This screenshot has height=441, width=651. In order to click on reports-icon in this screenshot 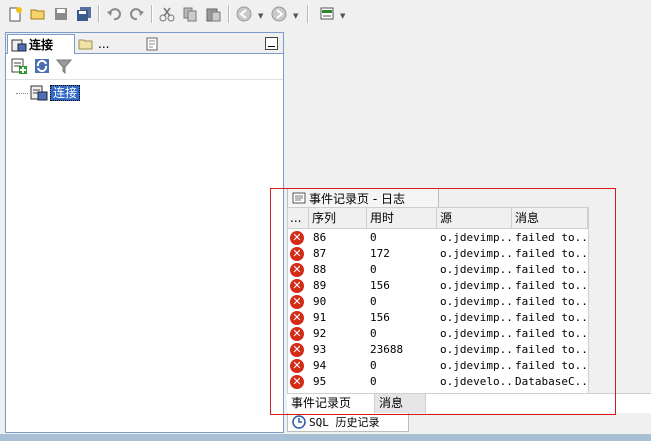, I will do `click(152, 44)`.